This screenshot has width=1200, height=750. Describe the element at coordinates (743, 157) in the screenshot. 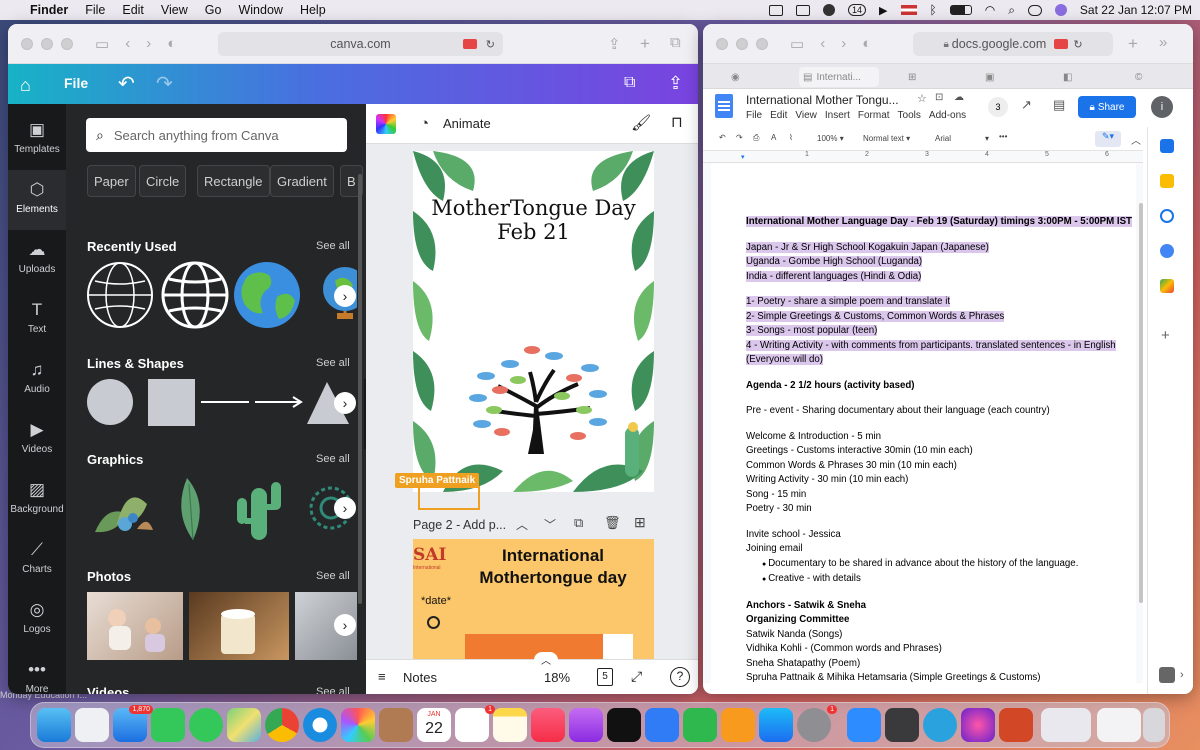

I see `indent-marker-icon: ▾` at that location.